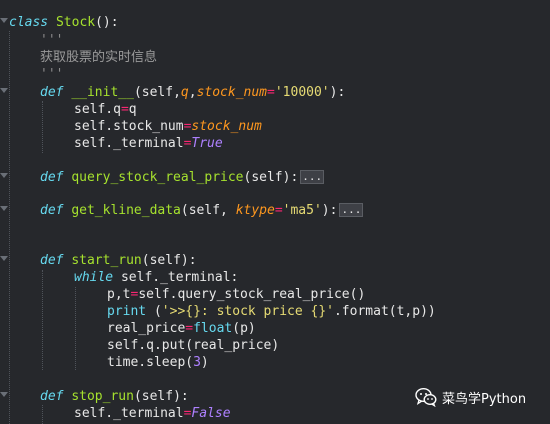  Describe the element at coordinates (154, 311) in the screenshot. I see `code-token: (` at that location.